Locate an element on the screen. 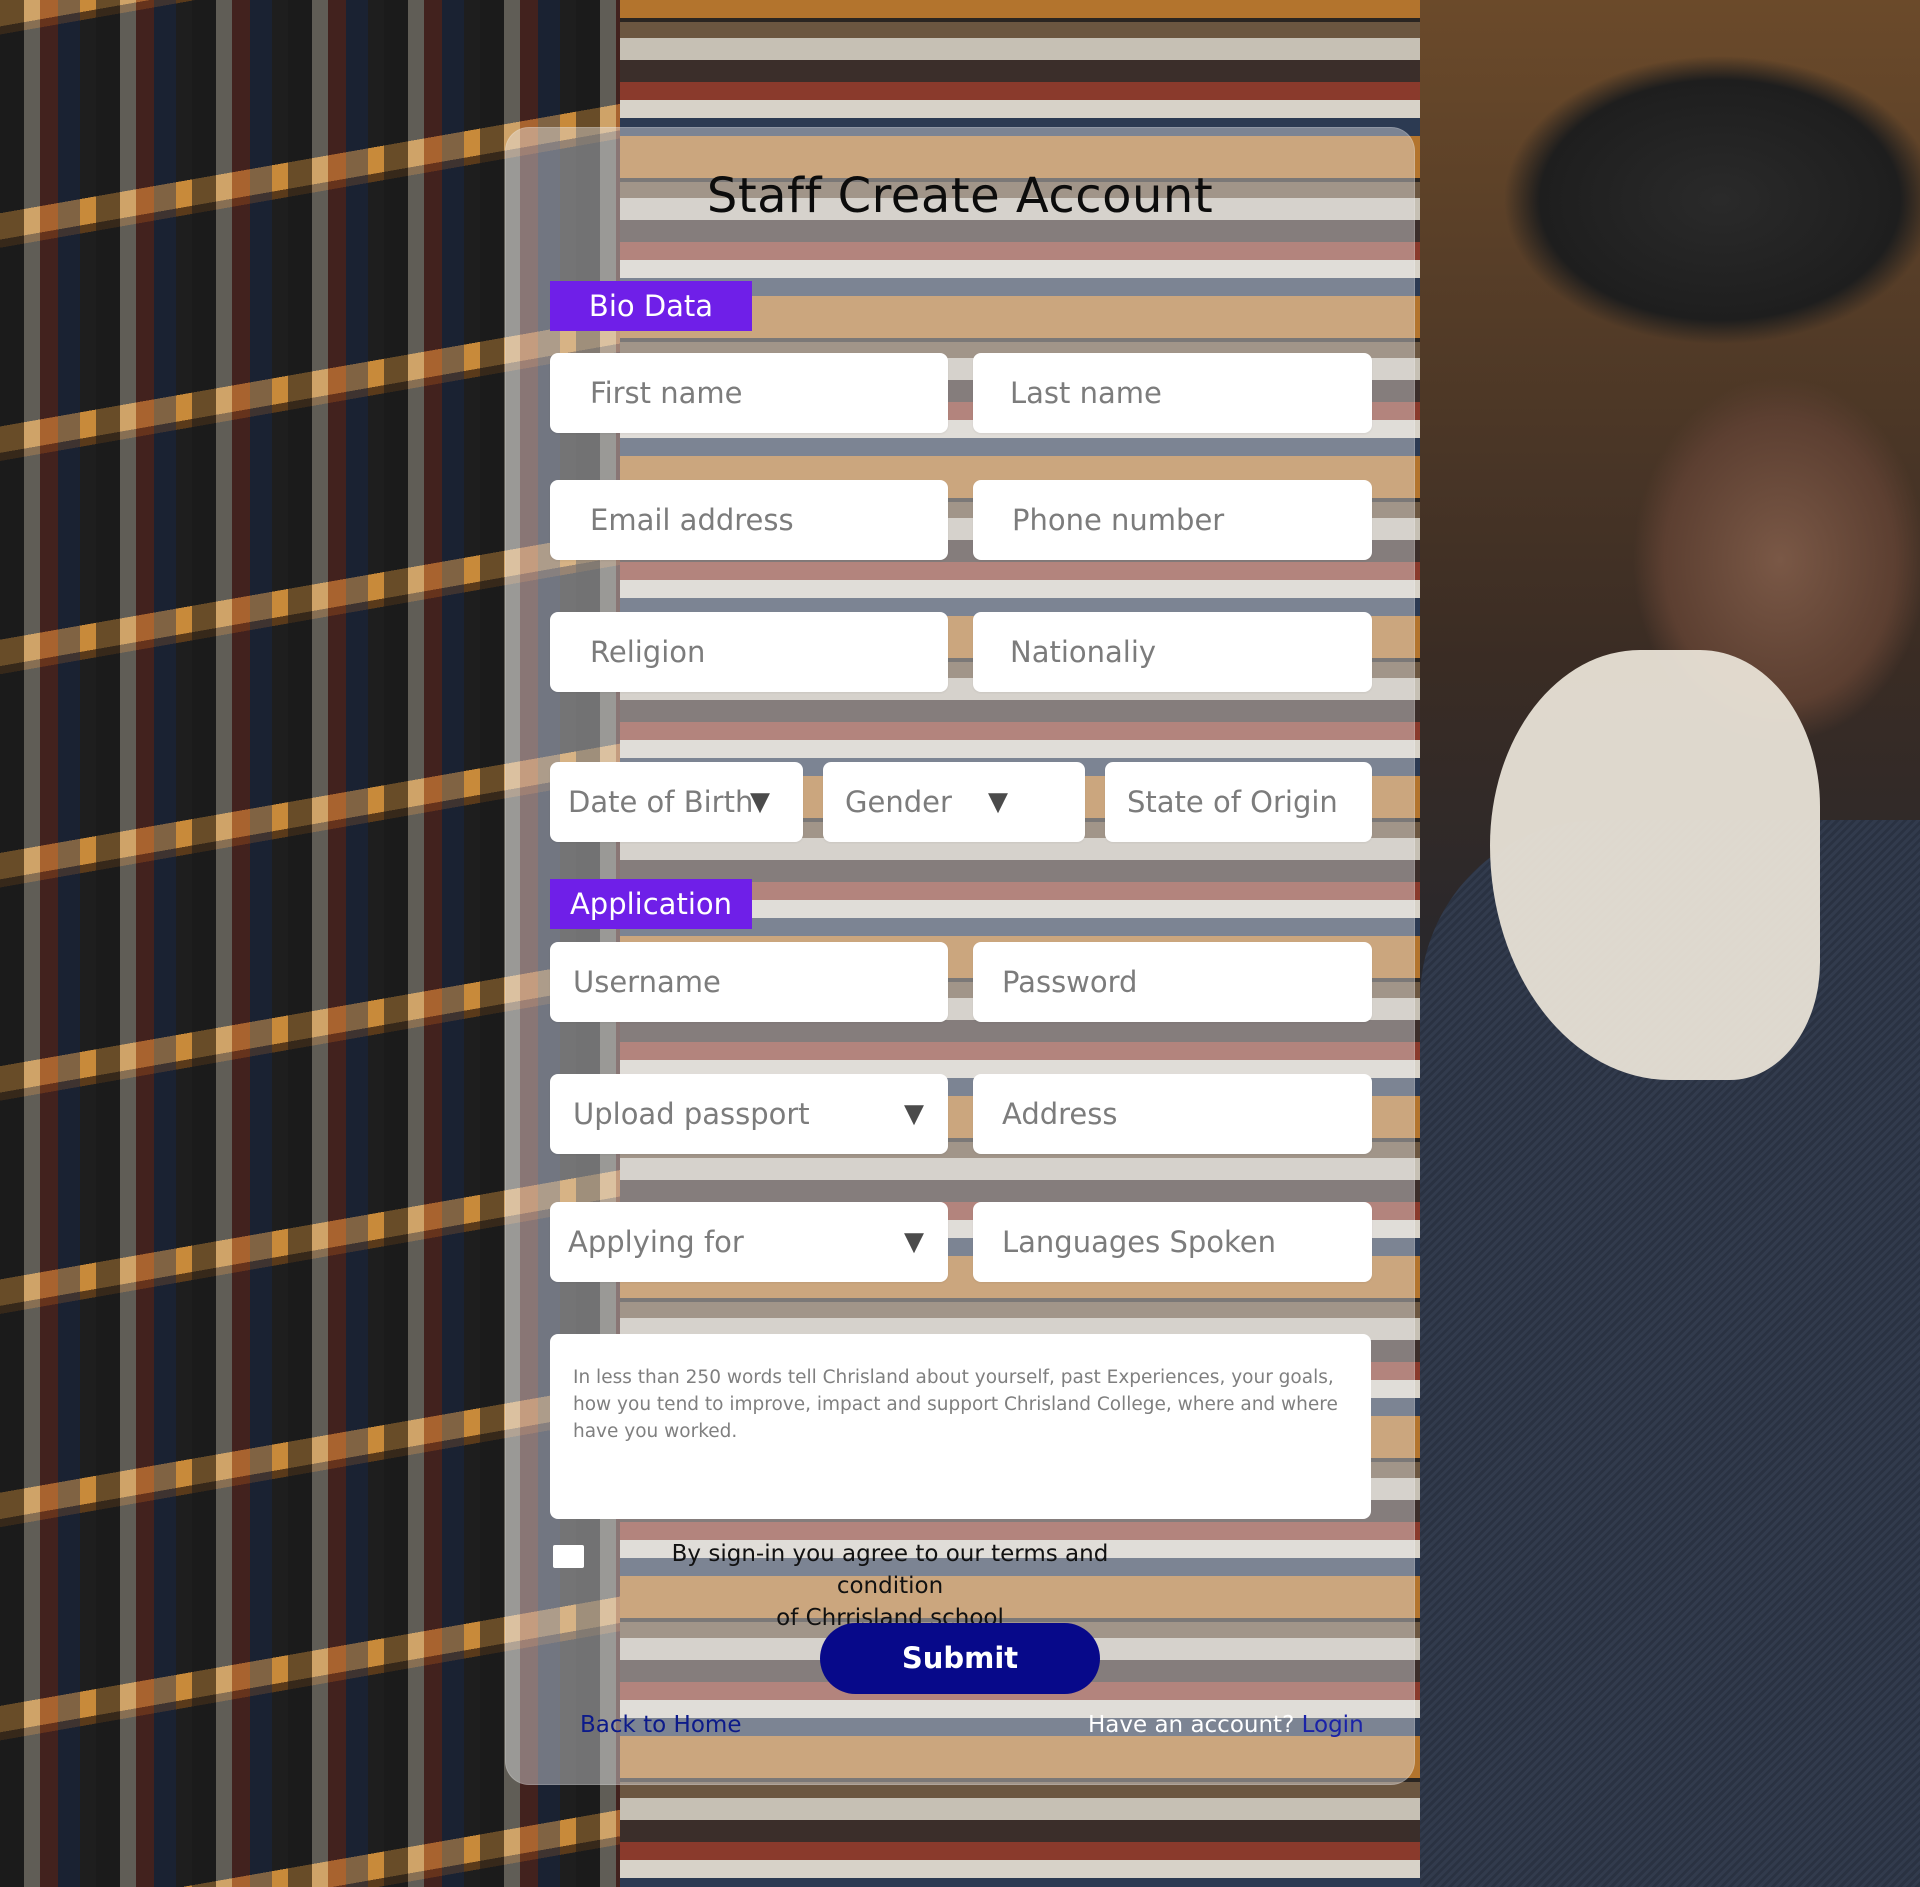 The width and height of the screenshot is (1920, 1887). upload-passport-label: Upload passport is located at coordinates (691, 1114).